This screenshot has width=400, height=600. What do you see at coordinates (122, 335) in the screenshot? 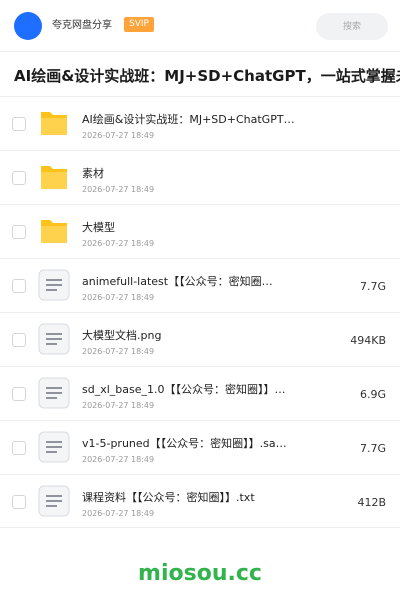
I see `file-name: 大模型文档.png` at bounding box center [122, 335].